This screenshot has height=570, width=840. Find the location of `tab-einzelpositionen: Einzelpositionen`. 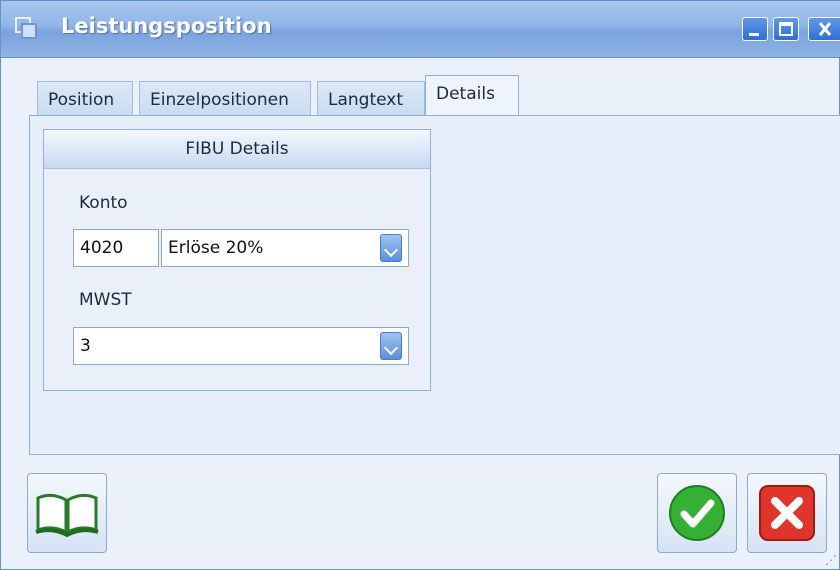

tab-einzelpositionen: Einzelpositionen is located at coordinates (225, 99).